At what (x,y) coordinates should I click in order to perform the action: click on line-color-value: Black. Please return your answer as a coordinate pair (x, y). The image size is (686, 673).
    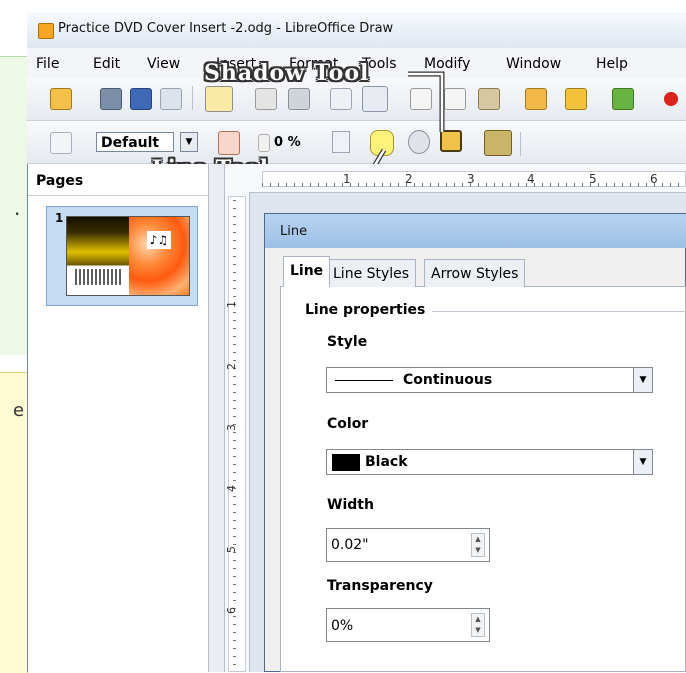
    Looking at the image, I should click on (386, 462).